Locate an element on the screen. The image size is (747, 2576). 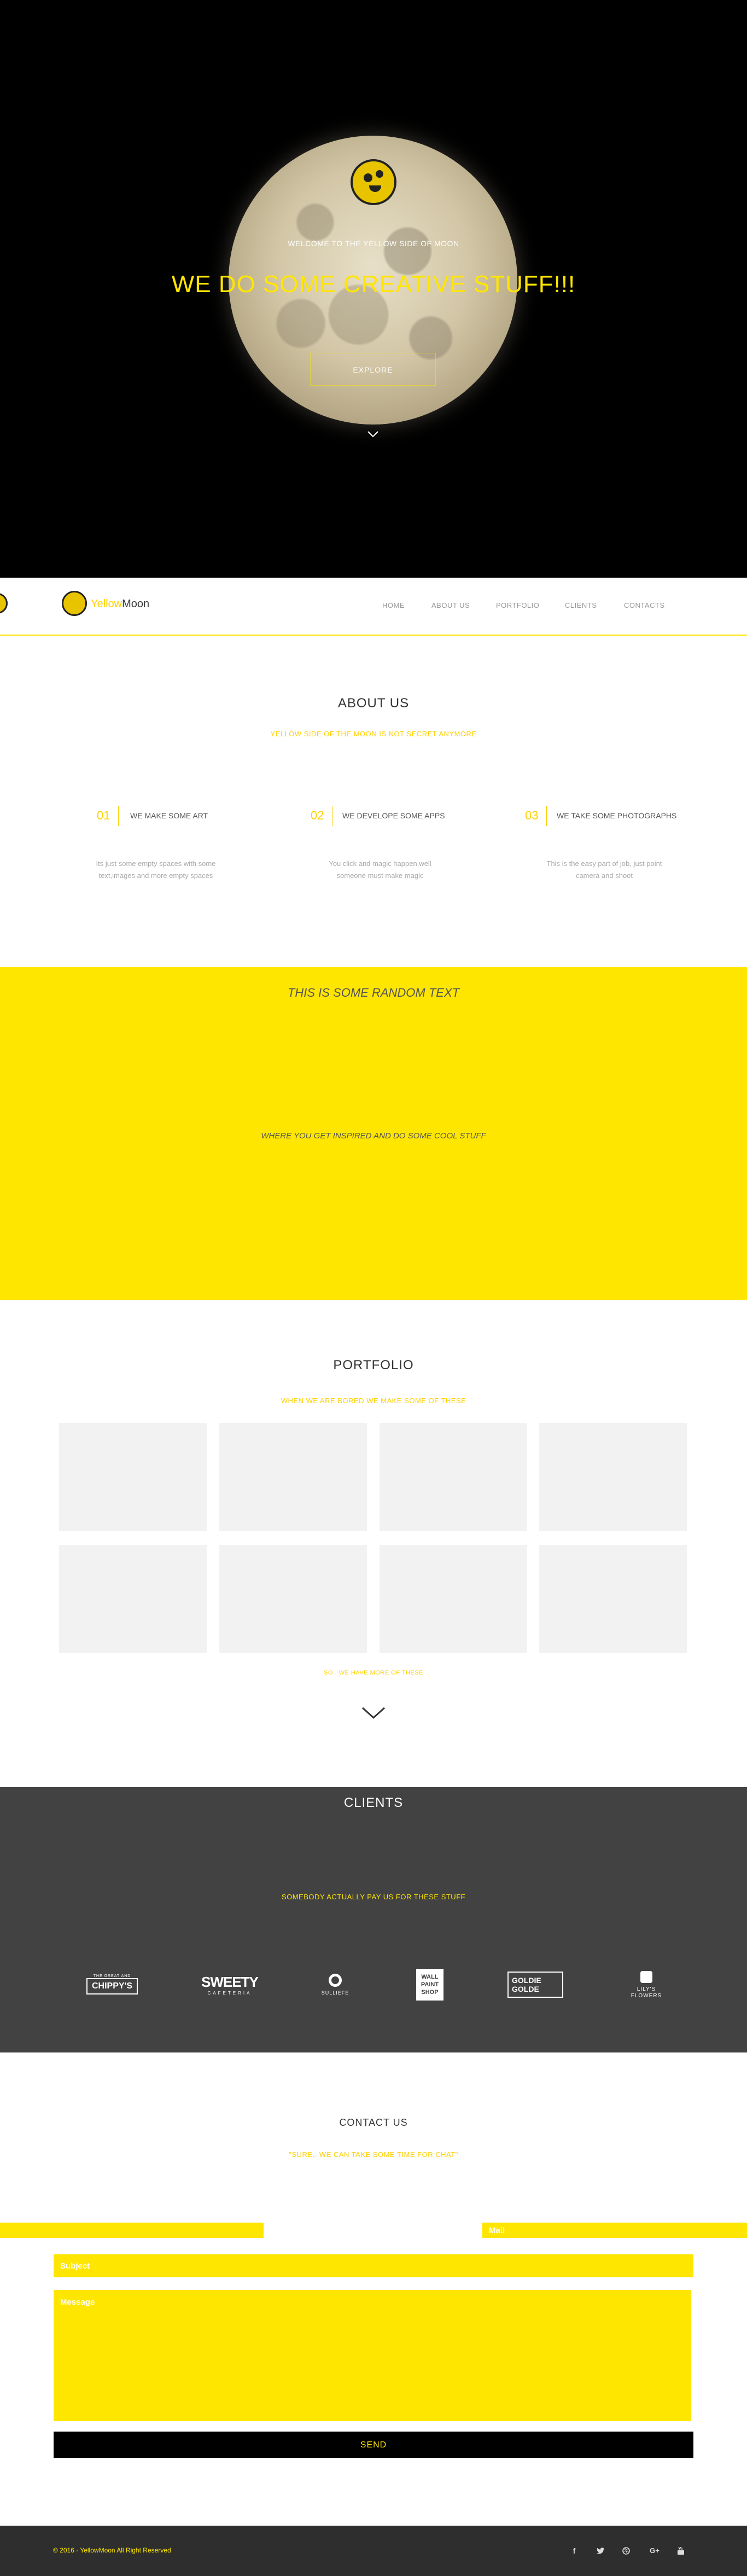
twitter-icon is located at coordinates (600, 2550).